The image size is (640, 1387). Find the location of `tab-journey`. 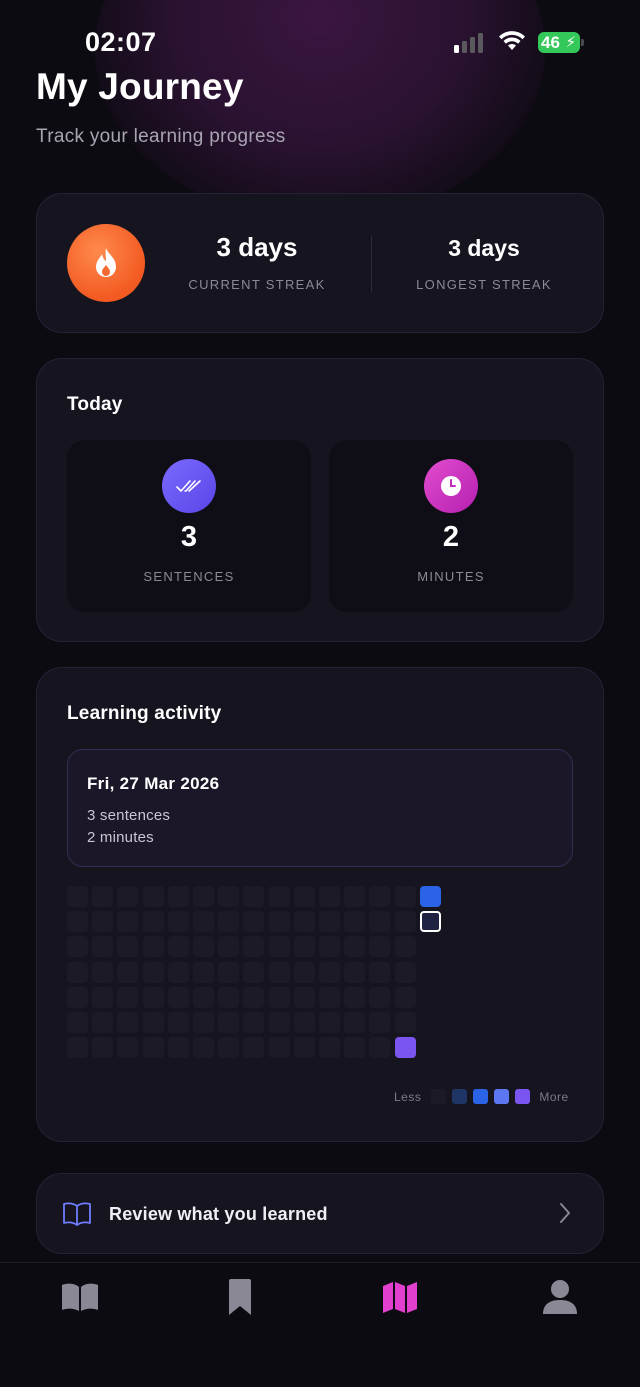

tab-journey is located at coordinates (400, 1297).